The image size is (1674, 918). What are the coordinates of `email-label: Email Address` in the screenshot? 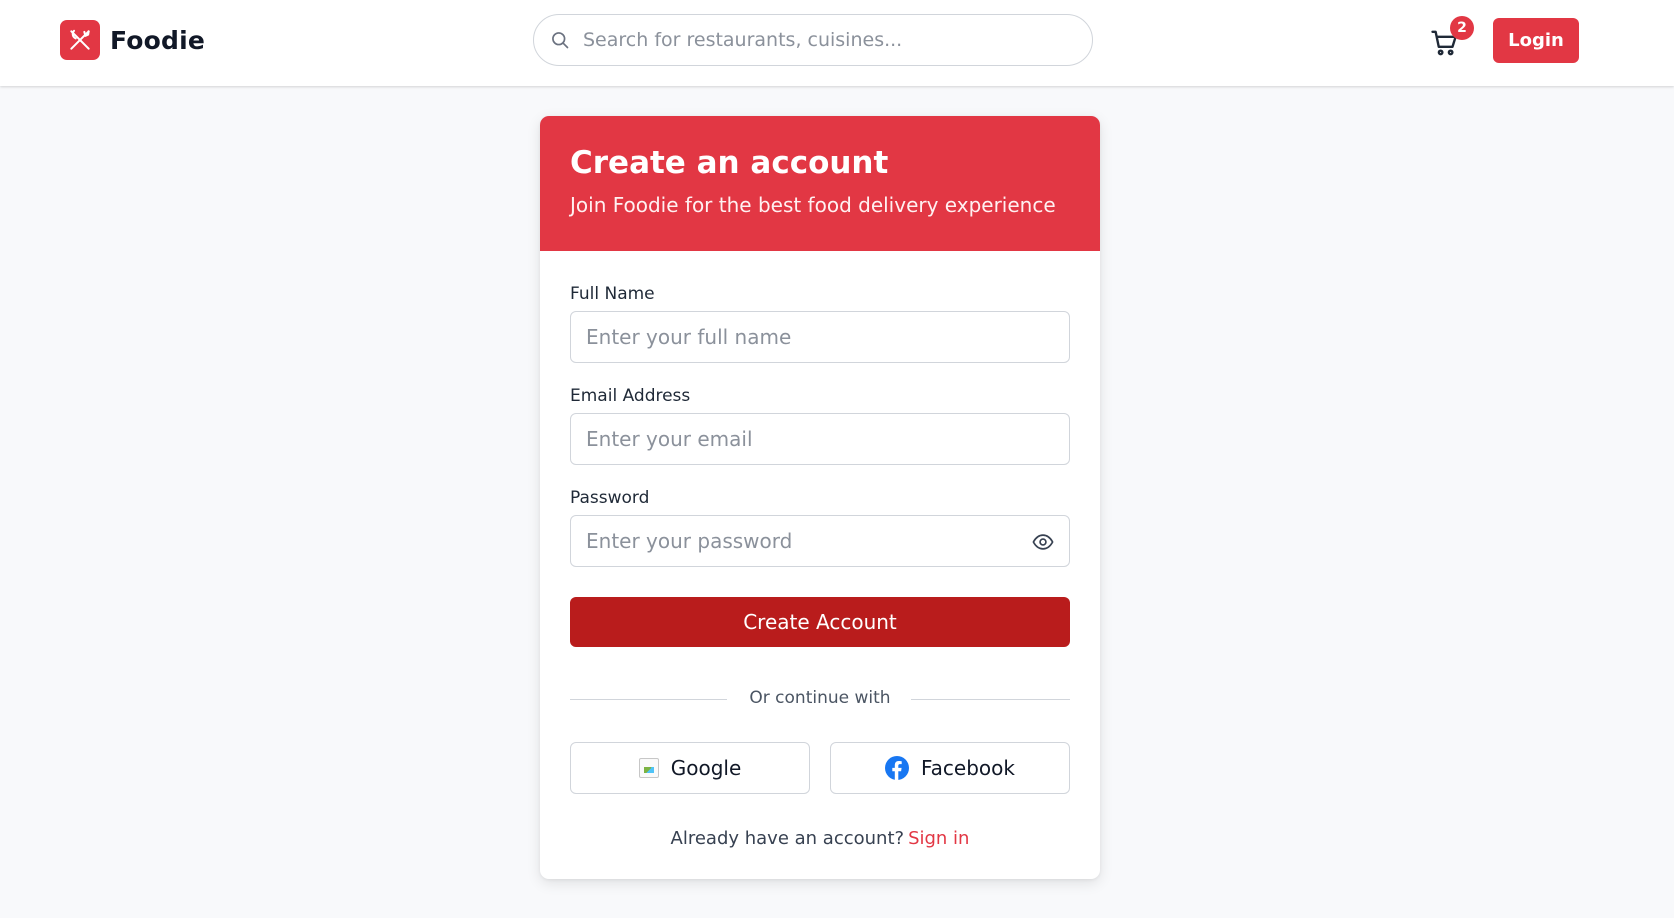 It's located at (630, 396).